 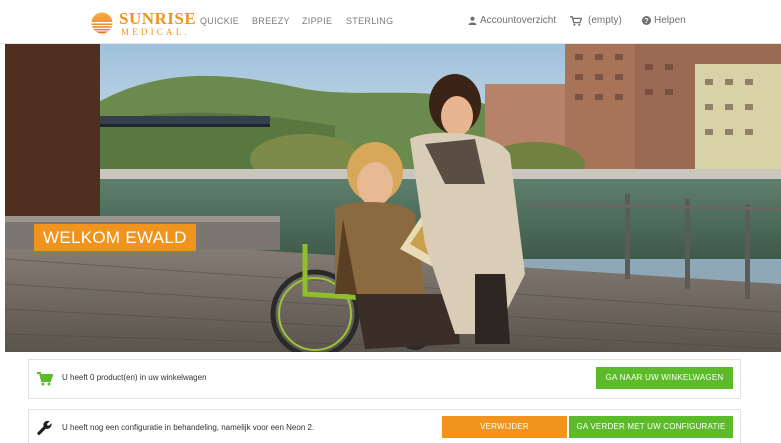 What do you see at coordinates (317, 21) in the screenshot?
I see `nav-zippie: ZIPPIE` at bounding box center [317, 21].